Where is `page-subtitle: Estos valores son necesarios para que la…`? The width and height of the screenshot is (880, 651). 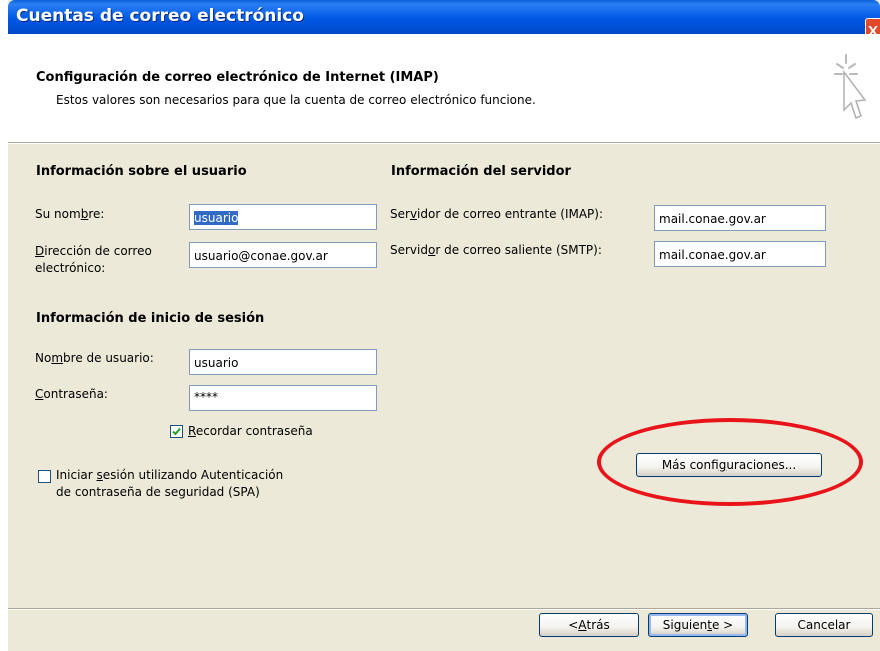 page-subtitle: Estos valores son necesarios para que la… is located at coordinates (296, 100).